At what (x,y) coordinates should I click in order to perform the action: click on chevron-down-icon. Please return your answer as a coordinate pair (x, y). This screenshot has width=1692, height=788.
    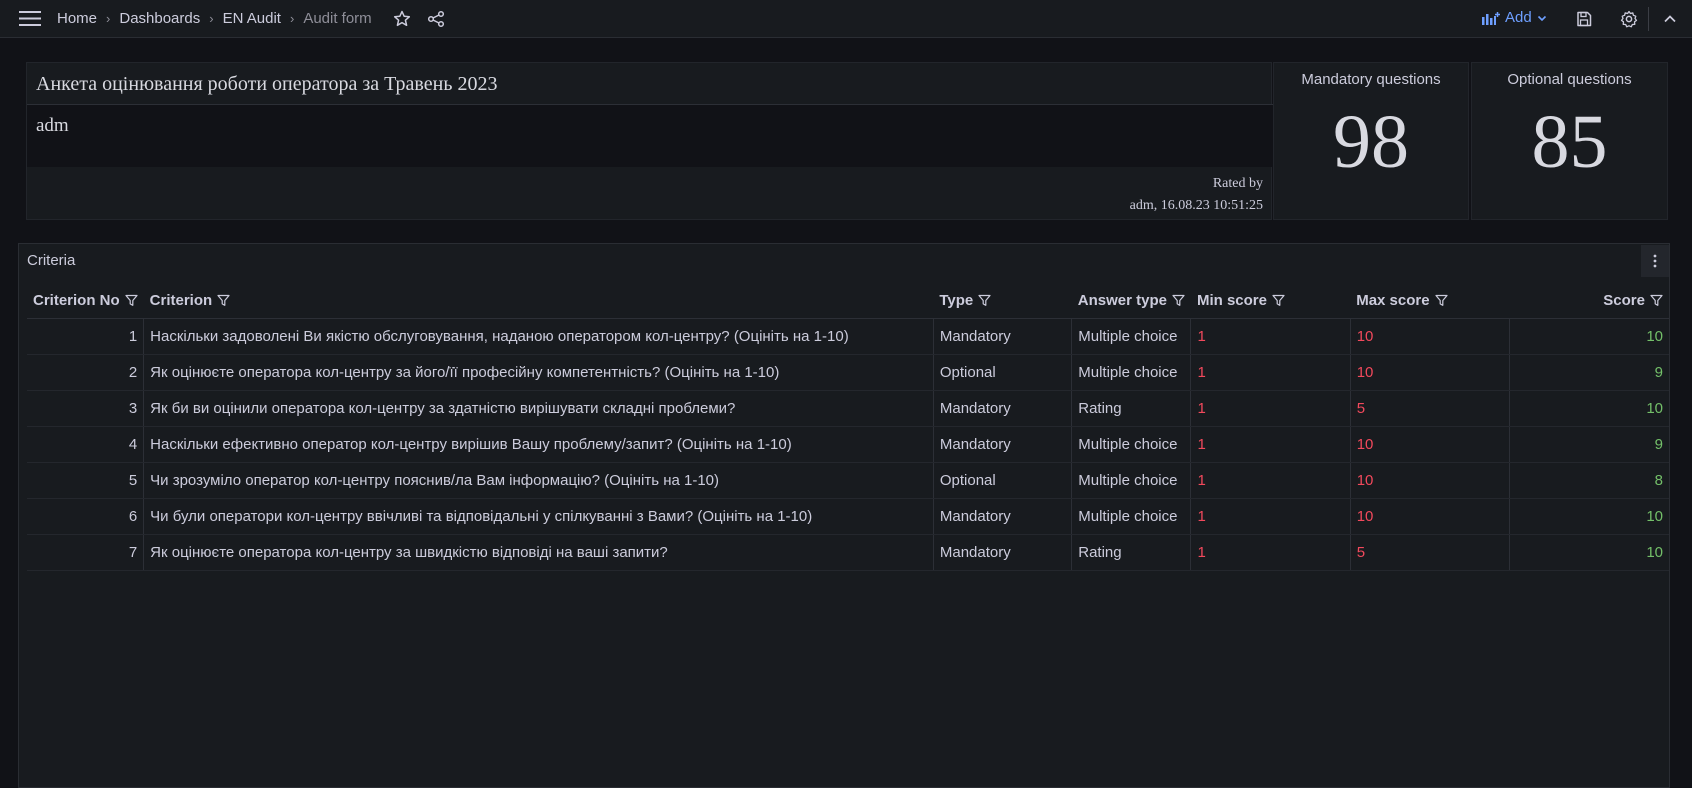
    Looking at the image, I should click on (1541, 18).